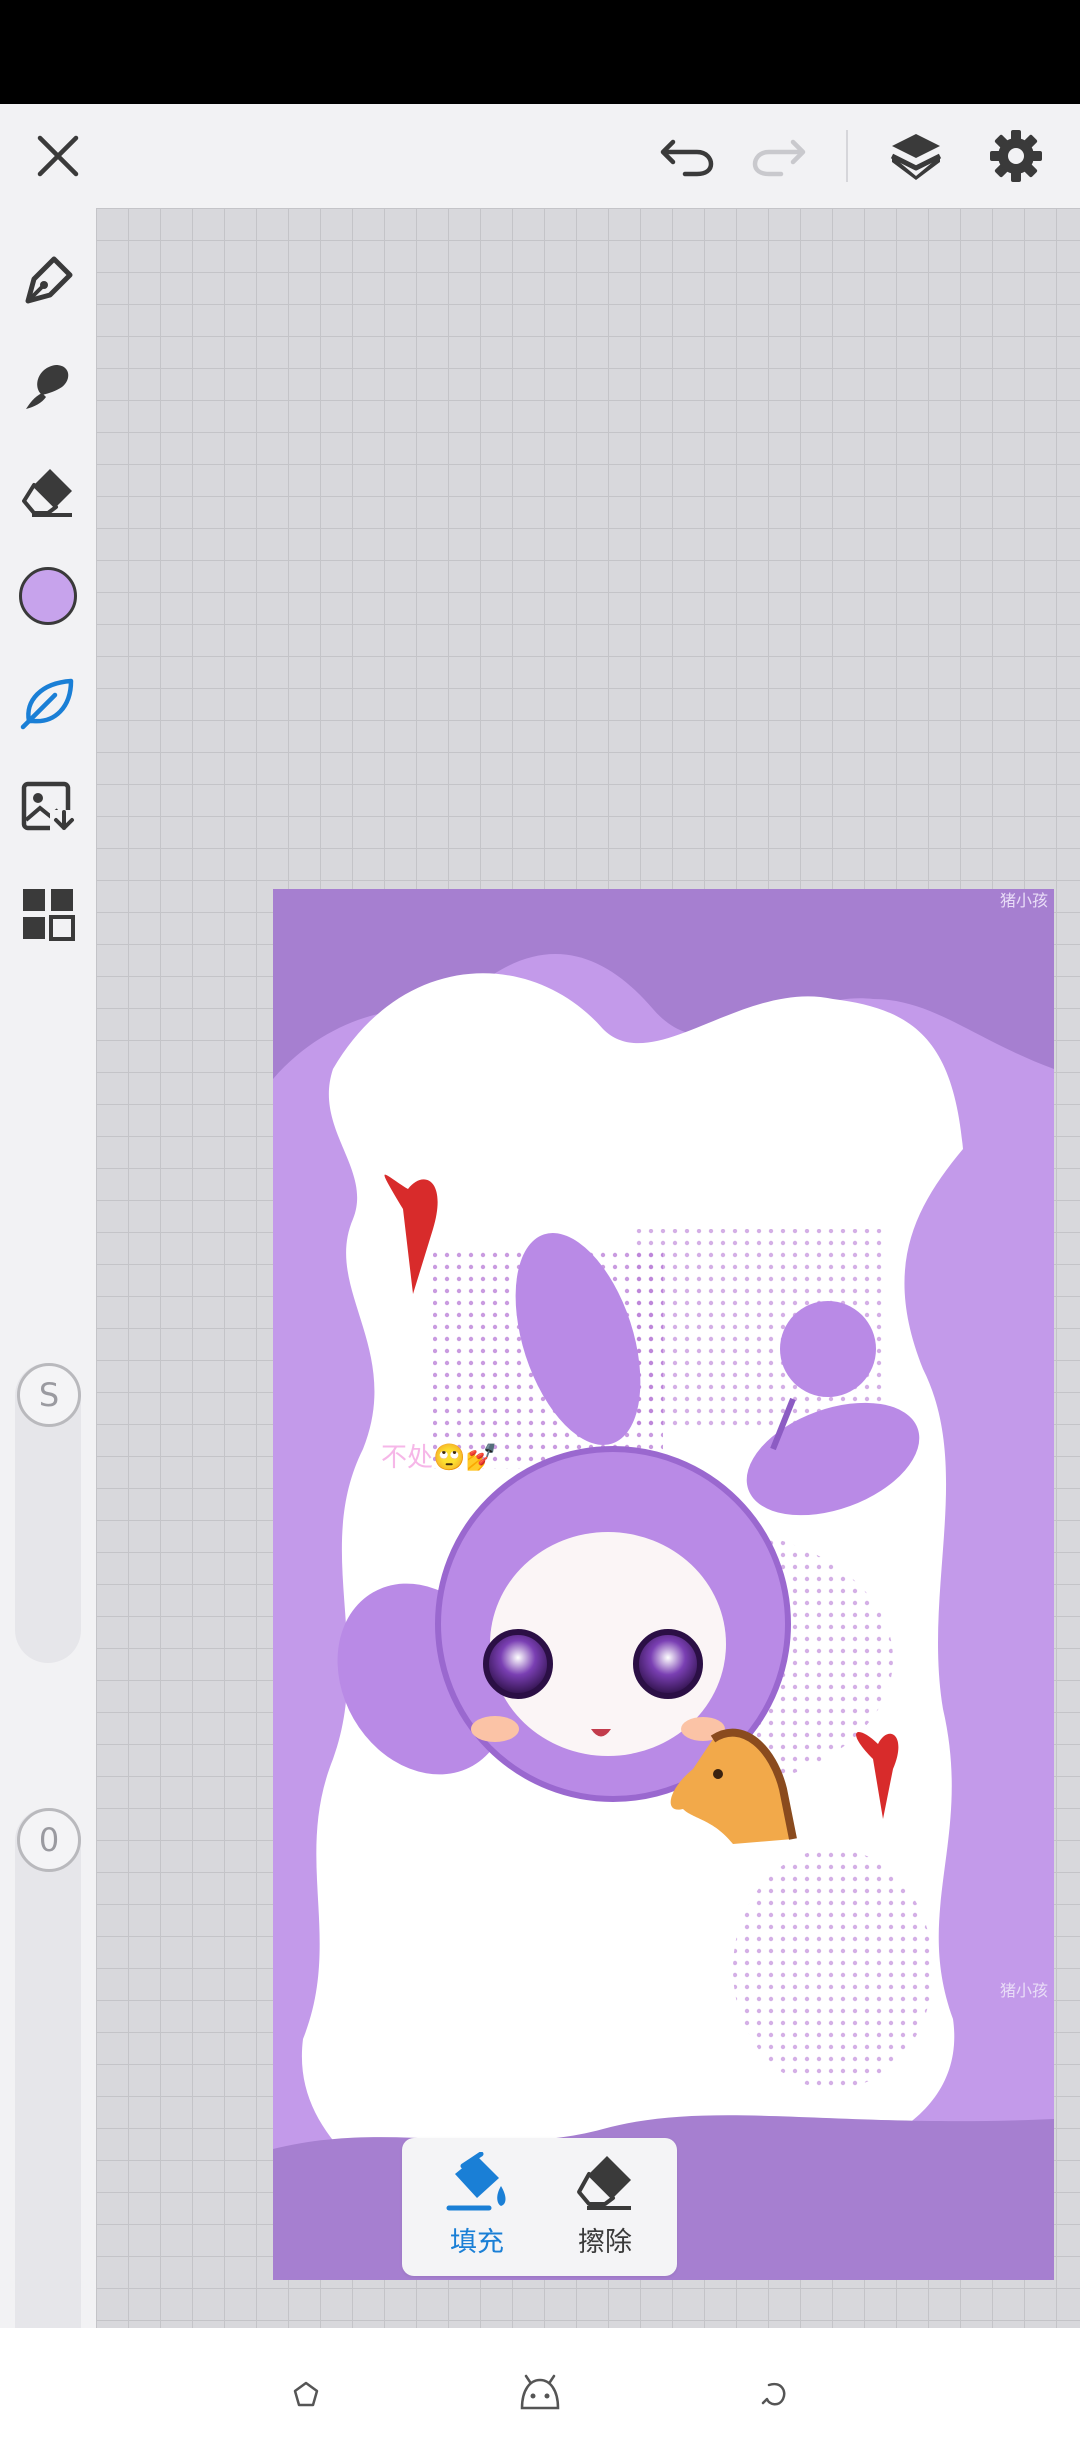 The image size is (1080, 2460). Describe the element at coordinates (49, 1395) in the screenshot. I see `brush-size-knob: S` at that location.